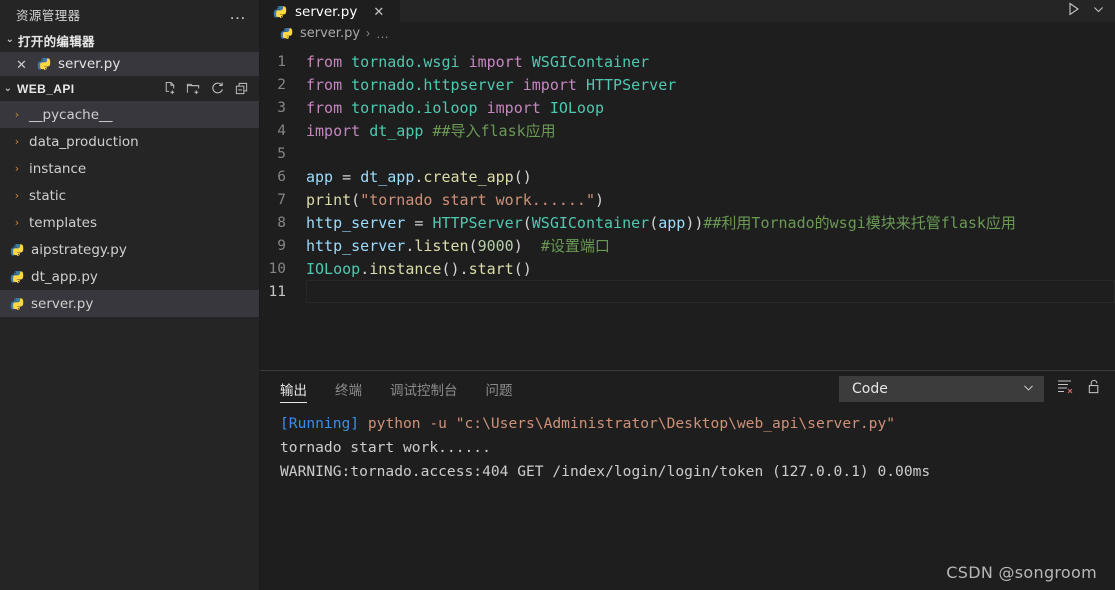 The height and width of the screenshot is (590, 1115). Describe the element at coordinates (356, 223) in the screenshot. I see `code-token: http_server` at that location.